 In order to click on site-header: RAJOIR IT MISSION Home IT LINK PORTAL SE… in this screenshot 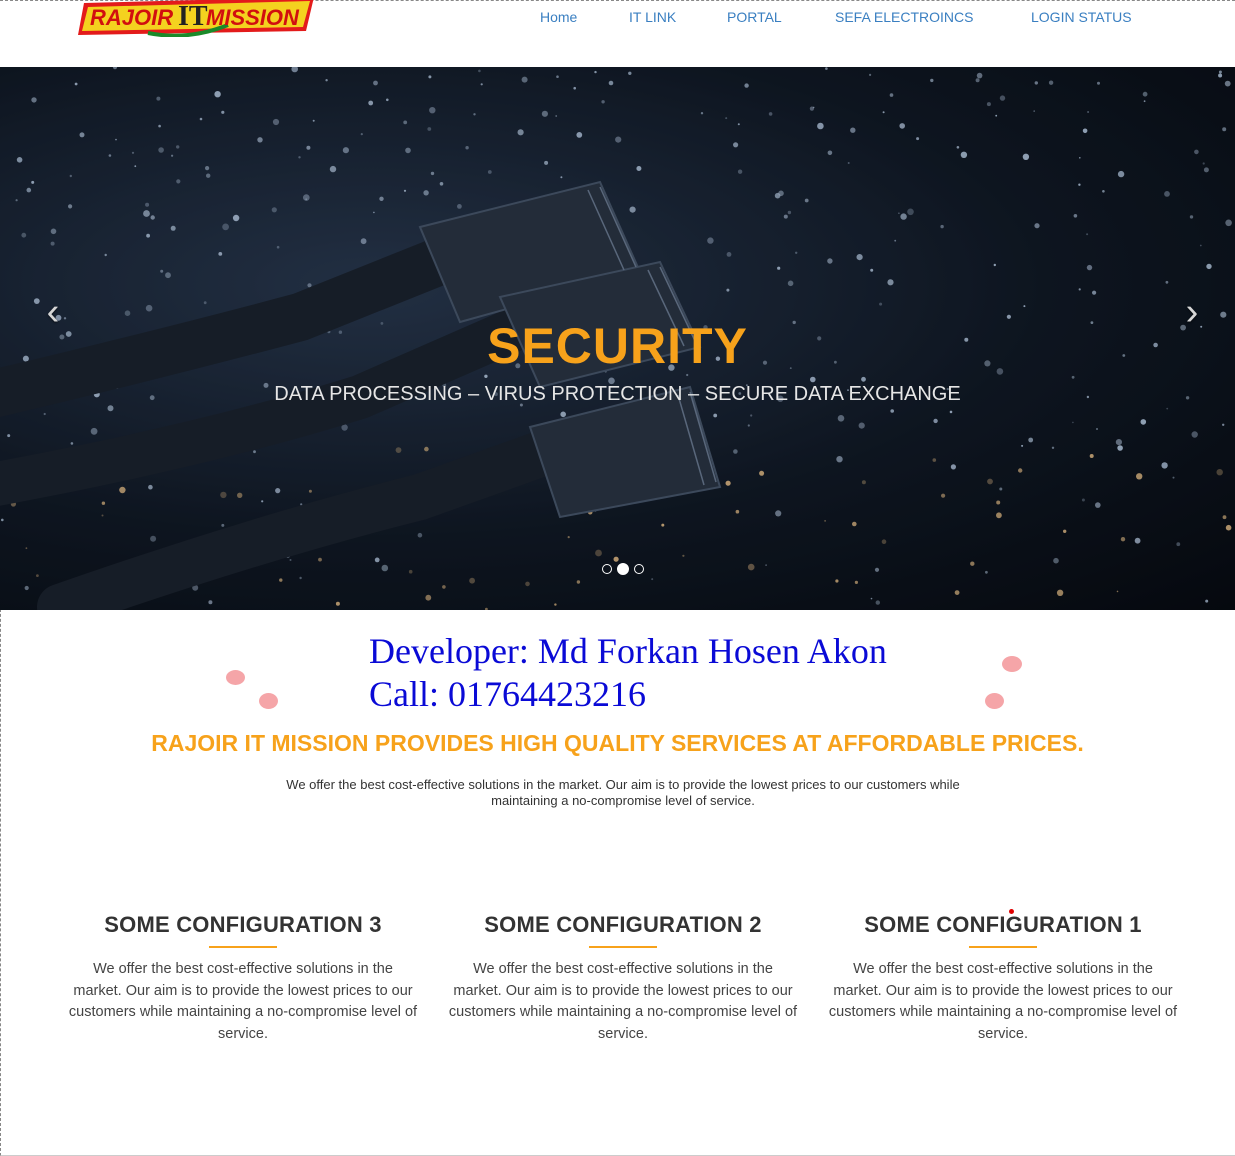, I will do `click(617, 33)`.